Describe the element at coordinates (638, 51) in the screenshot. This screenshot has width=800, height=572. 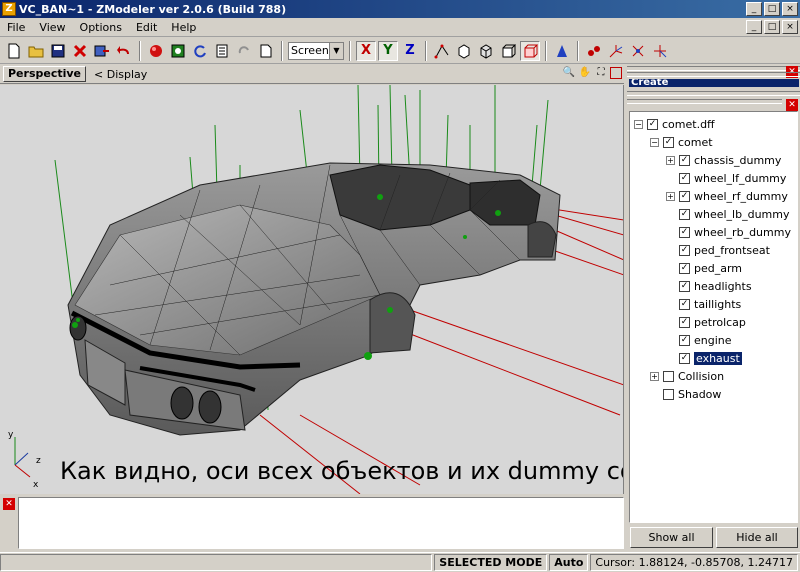
I see `pivot-icon` at that location.